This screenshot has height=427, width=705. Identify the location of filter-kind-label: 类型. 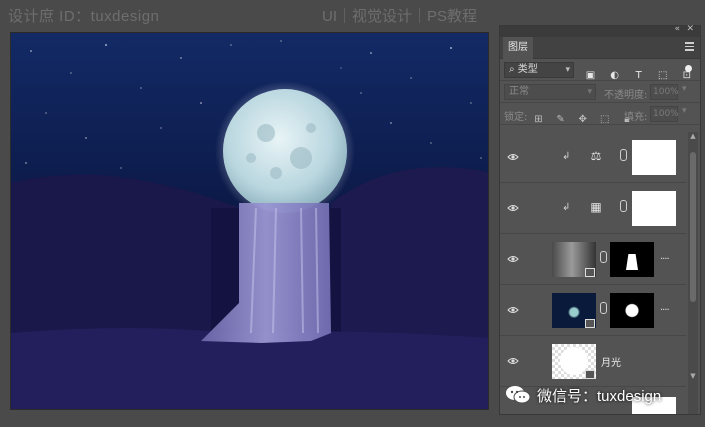
(527, 69).